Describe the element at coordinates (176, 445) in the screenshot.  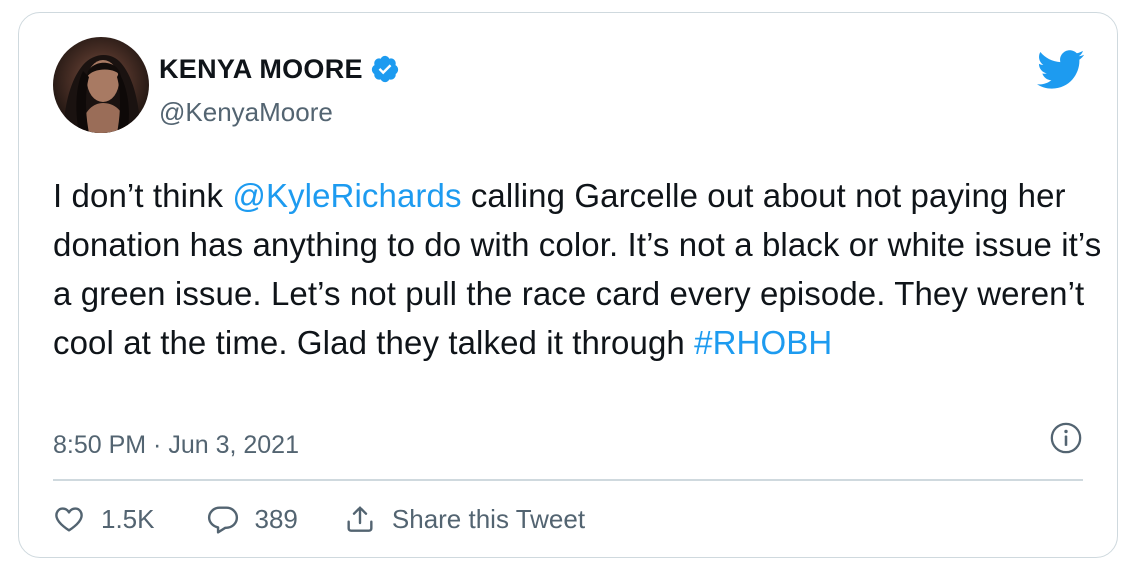
I see `tweet-timestamp: 8:50 PM · Jun 3, 2021` at that location.